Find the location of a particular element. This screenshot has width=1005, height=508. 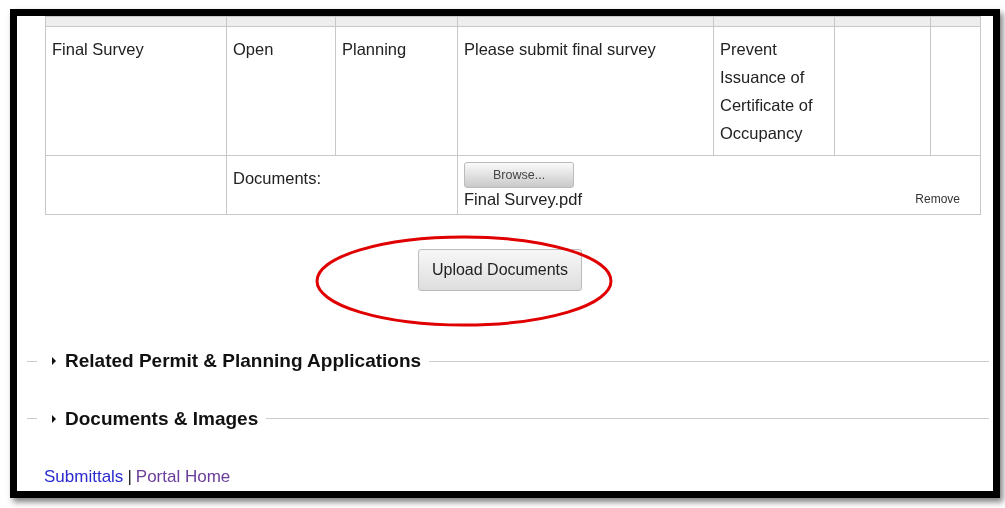

table-cell: Final Survey is located at coordinates (98, 49).